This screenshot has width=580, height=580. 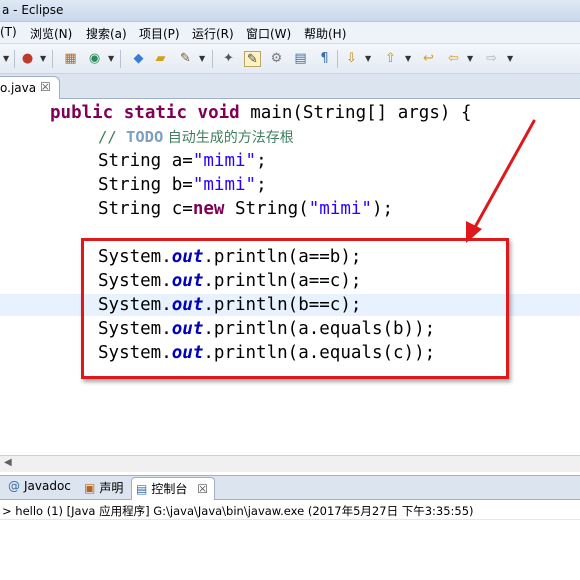 What do you see at coordinates (325, 33) in the screenshot?
I see `menu-item-help: 帮助(H)` at bounding box center [325, 33].